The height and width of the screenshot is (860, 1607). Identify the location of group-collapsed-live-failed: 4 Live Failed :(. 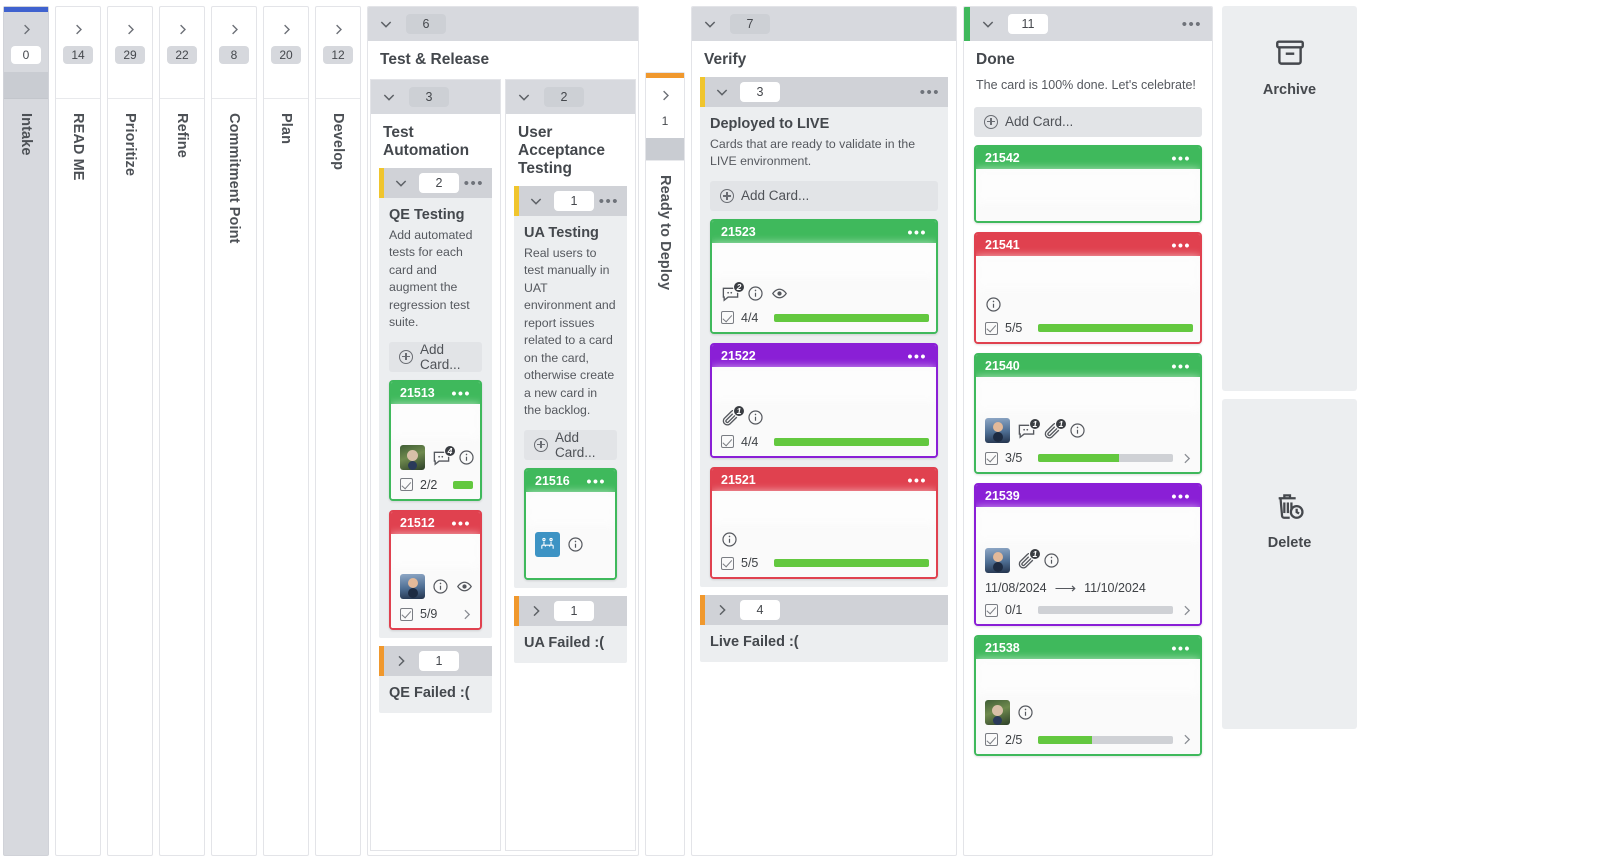
(824, 629).